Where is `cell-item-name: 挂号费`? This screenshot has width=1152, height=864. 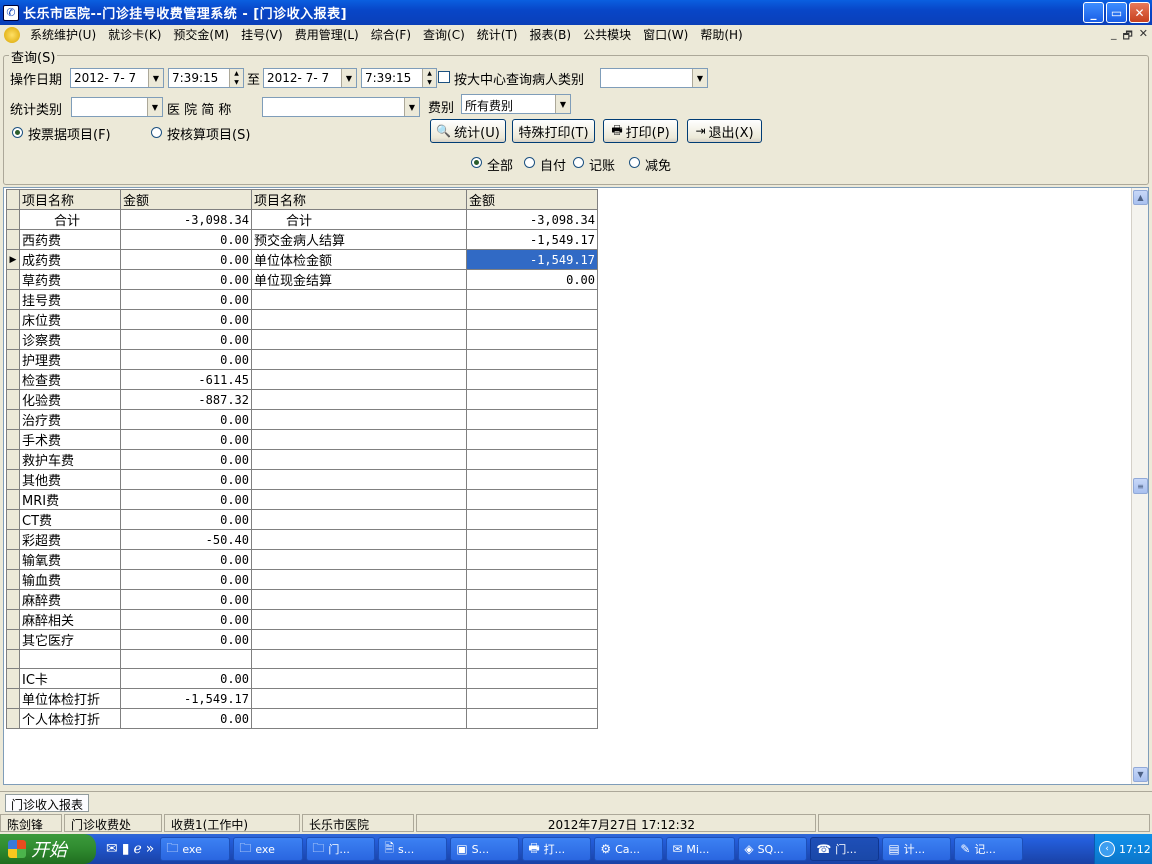
cell-item-name: 挂号费 is located at coordinates (70, 299).